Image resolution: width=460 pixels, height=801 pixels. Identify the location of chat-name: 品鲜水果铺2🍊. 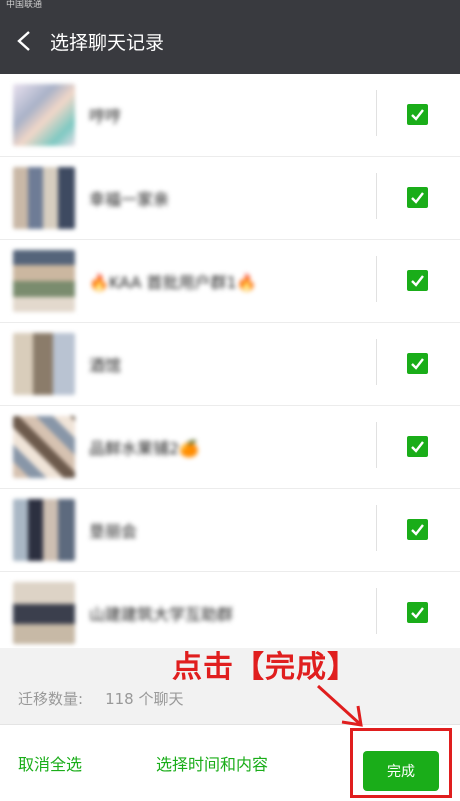
(144, 448).